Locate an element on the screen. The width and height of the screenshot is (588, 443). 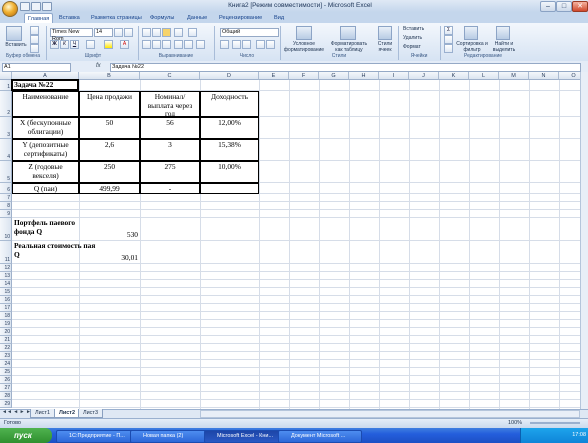
row-header-1: 1 is located at coordinates (6, 85).